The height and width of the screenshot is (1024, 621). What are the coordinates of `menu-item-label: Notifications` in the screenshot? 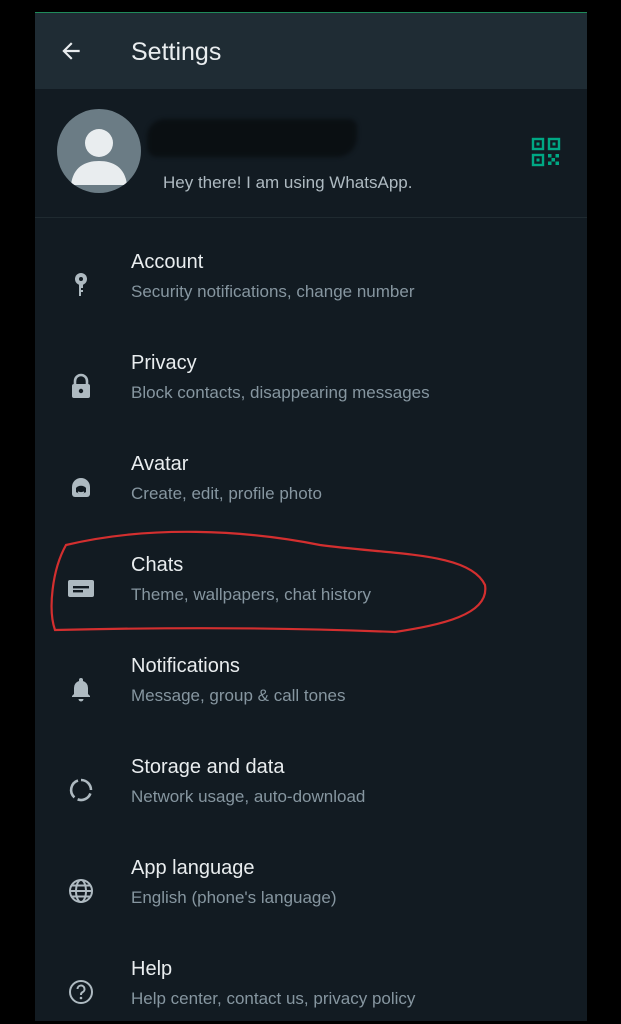 It's located at (185, 666).